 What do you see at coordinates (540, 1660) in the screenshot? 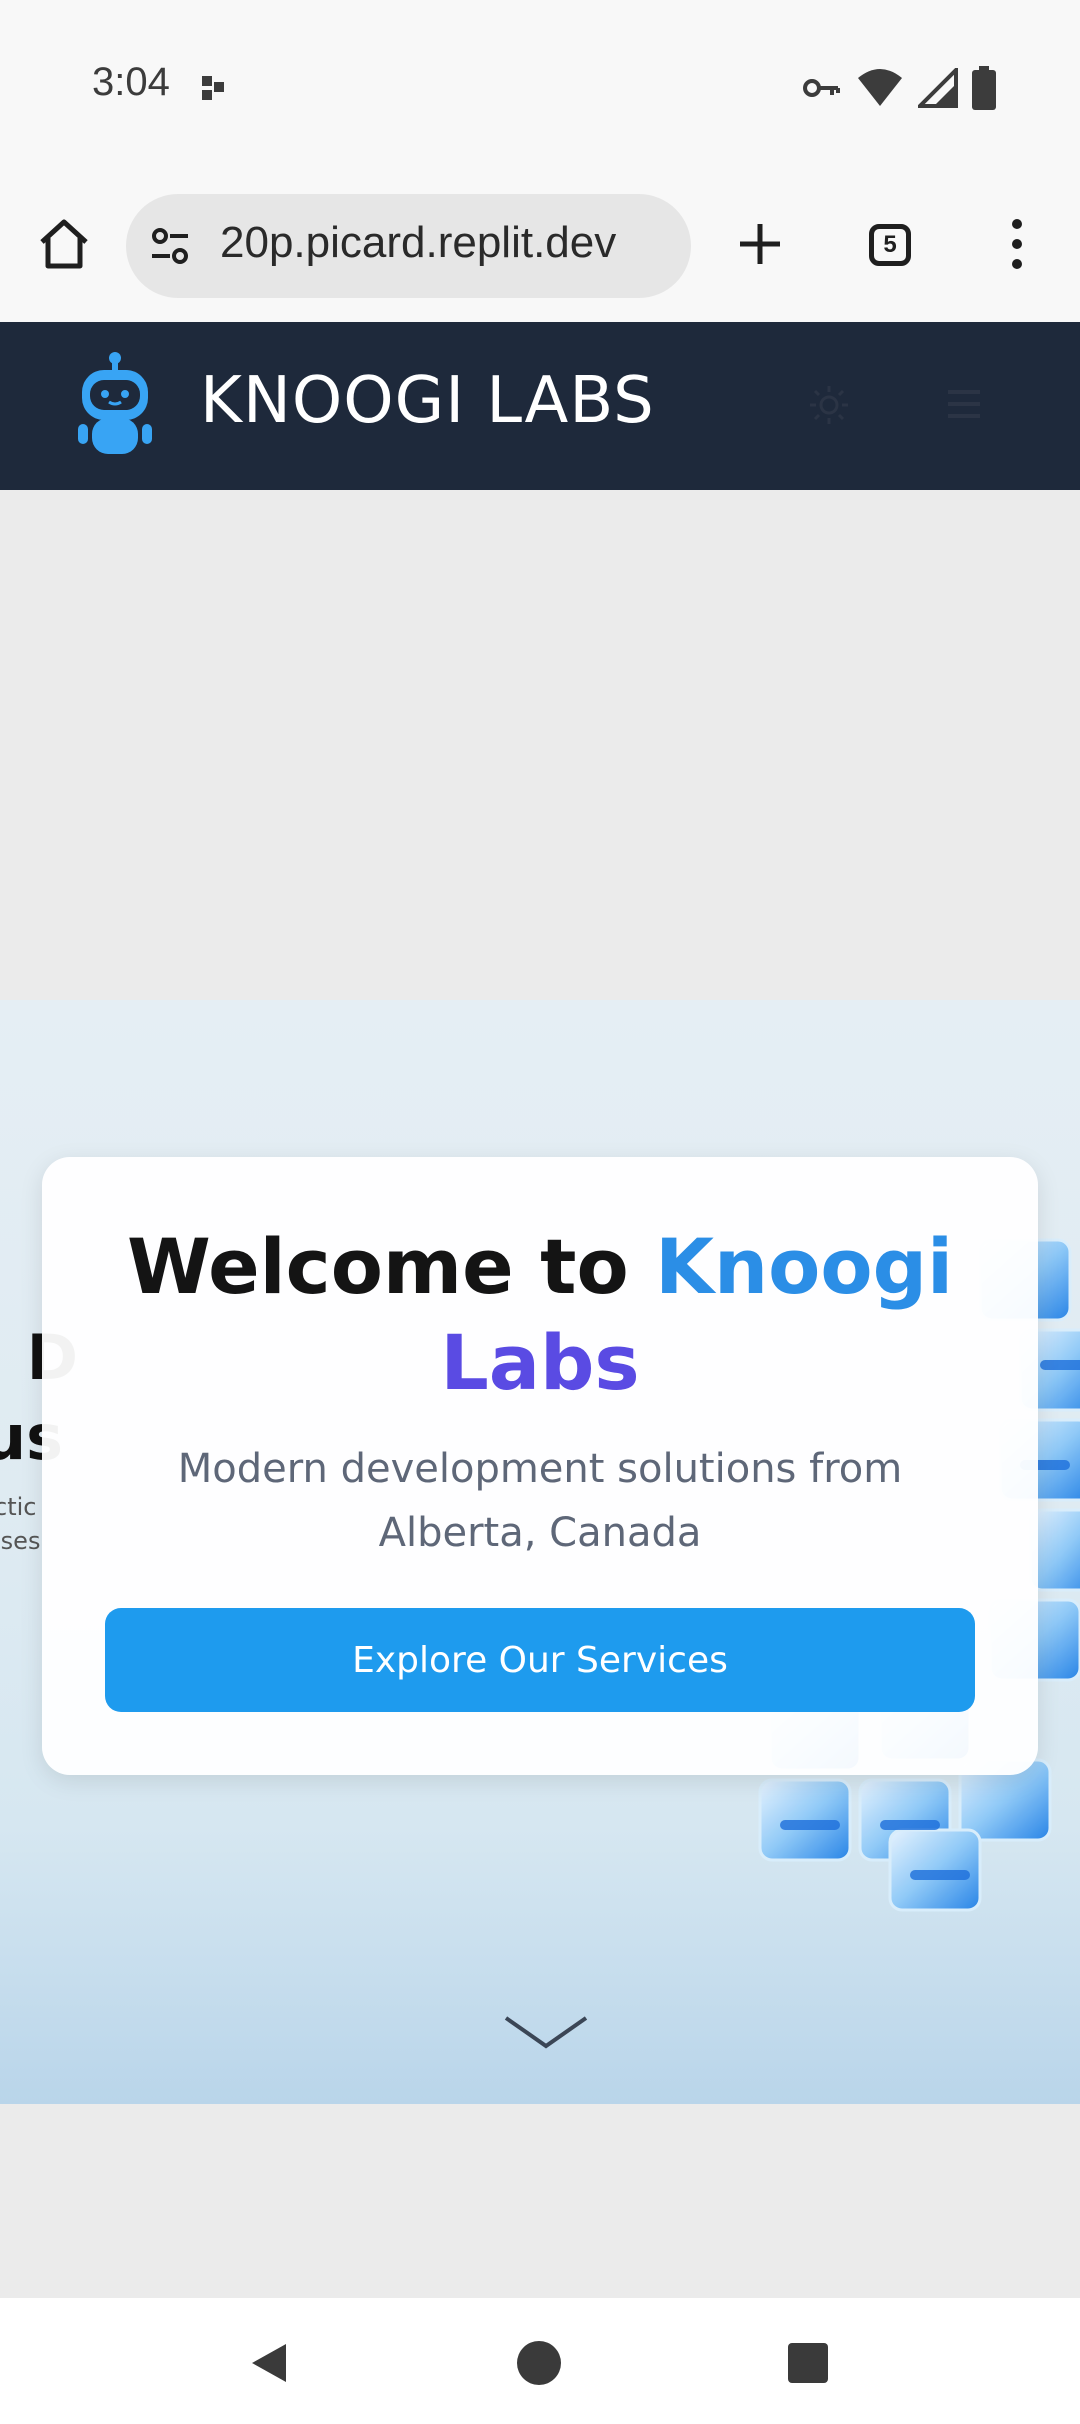
I see `explore-services-button: Explore Our Services` at bounding box center [540, 1660].